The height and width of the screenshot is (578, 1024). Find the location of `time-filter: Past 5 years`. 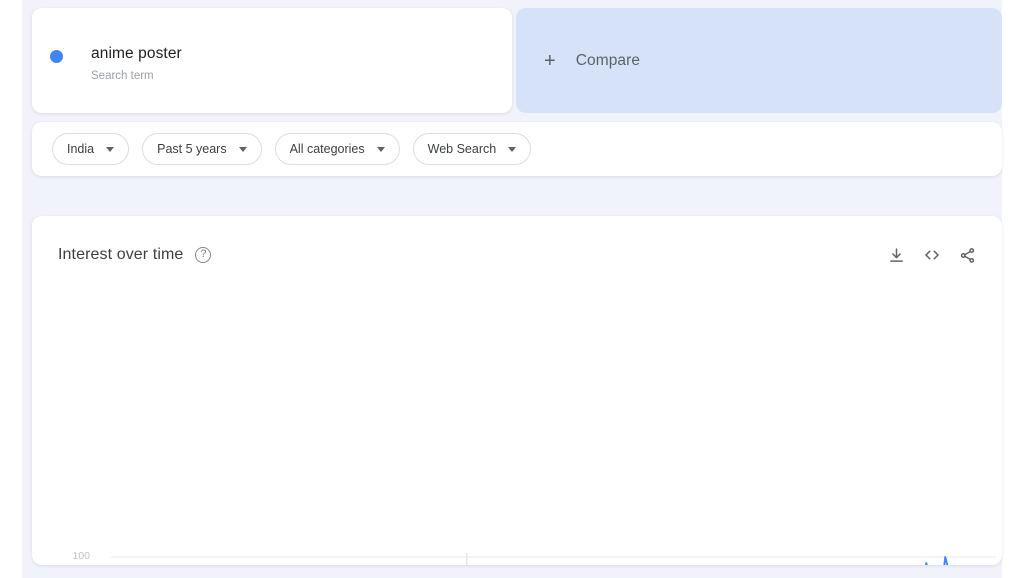

time-filter: Past 5 years is located at coordinates (202, 149).